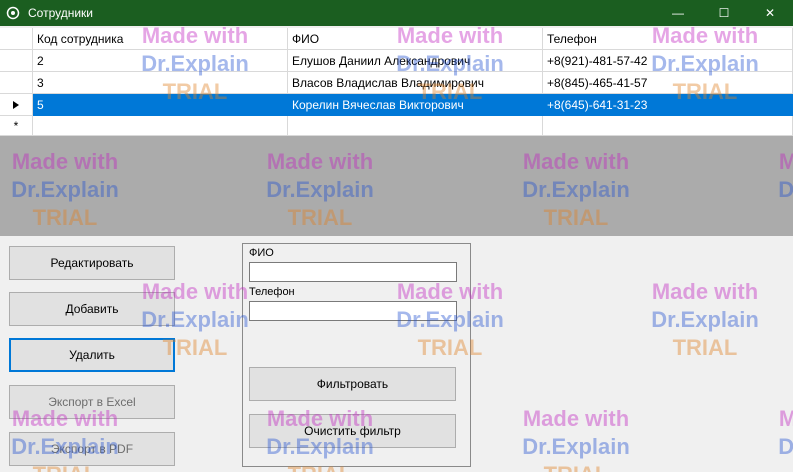  I want to click on maximize-icon: ☐, so click(724, 13).